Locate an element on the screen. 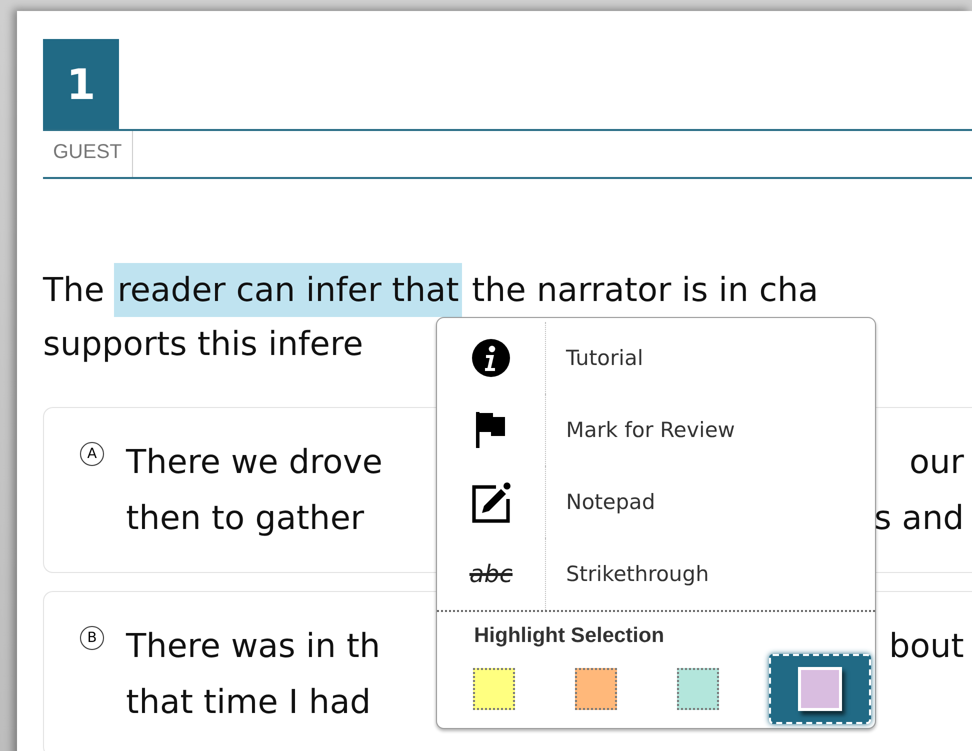 Image resolution: width=972 pixels, height=751 pixels. option-text: There we drove is located at coordinates (254, 462).